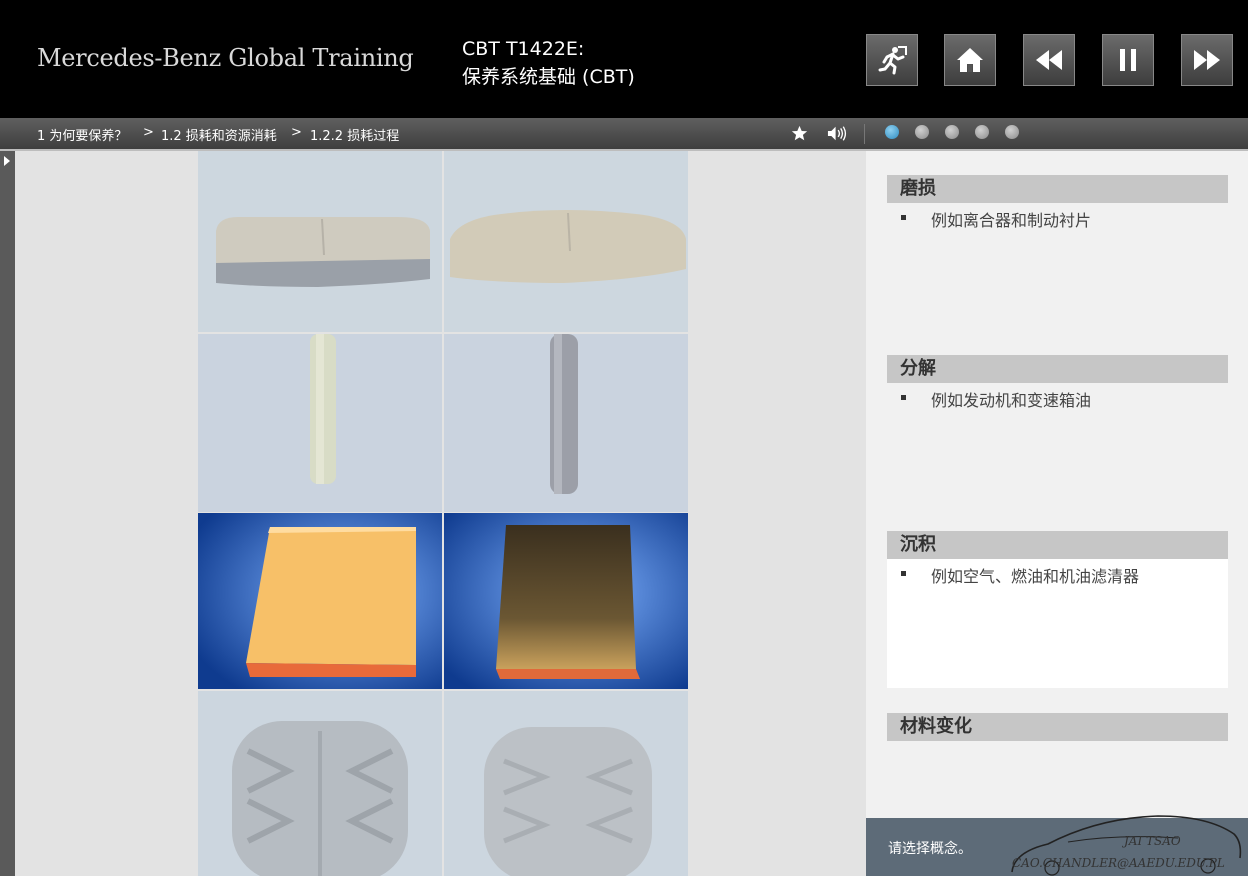 The height and width of the screenshot is (876, 1248). I want to click on brand-title: Mercedes-Benz Global Training, so click(225, 58).